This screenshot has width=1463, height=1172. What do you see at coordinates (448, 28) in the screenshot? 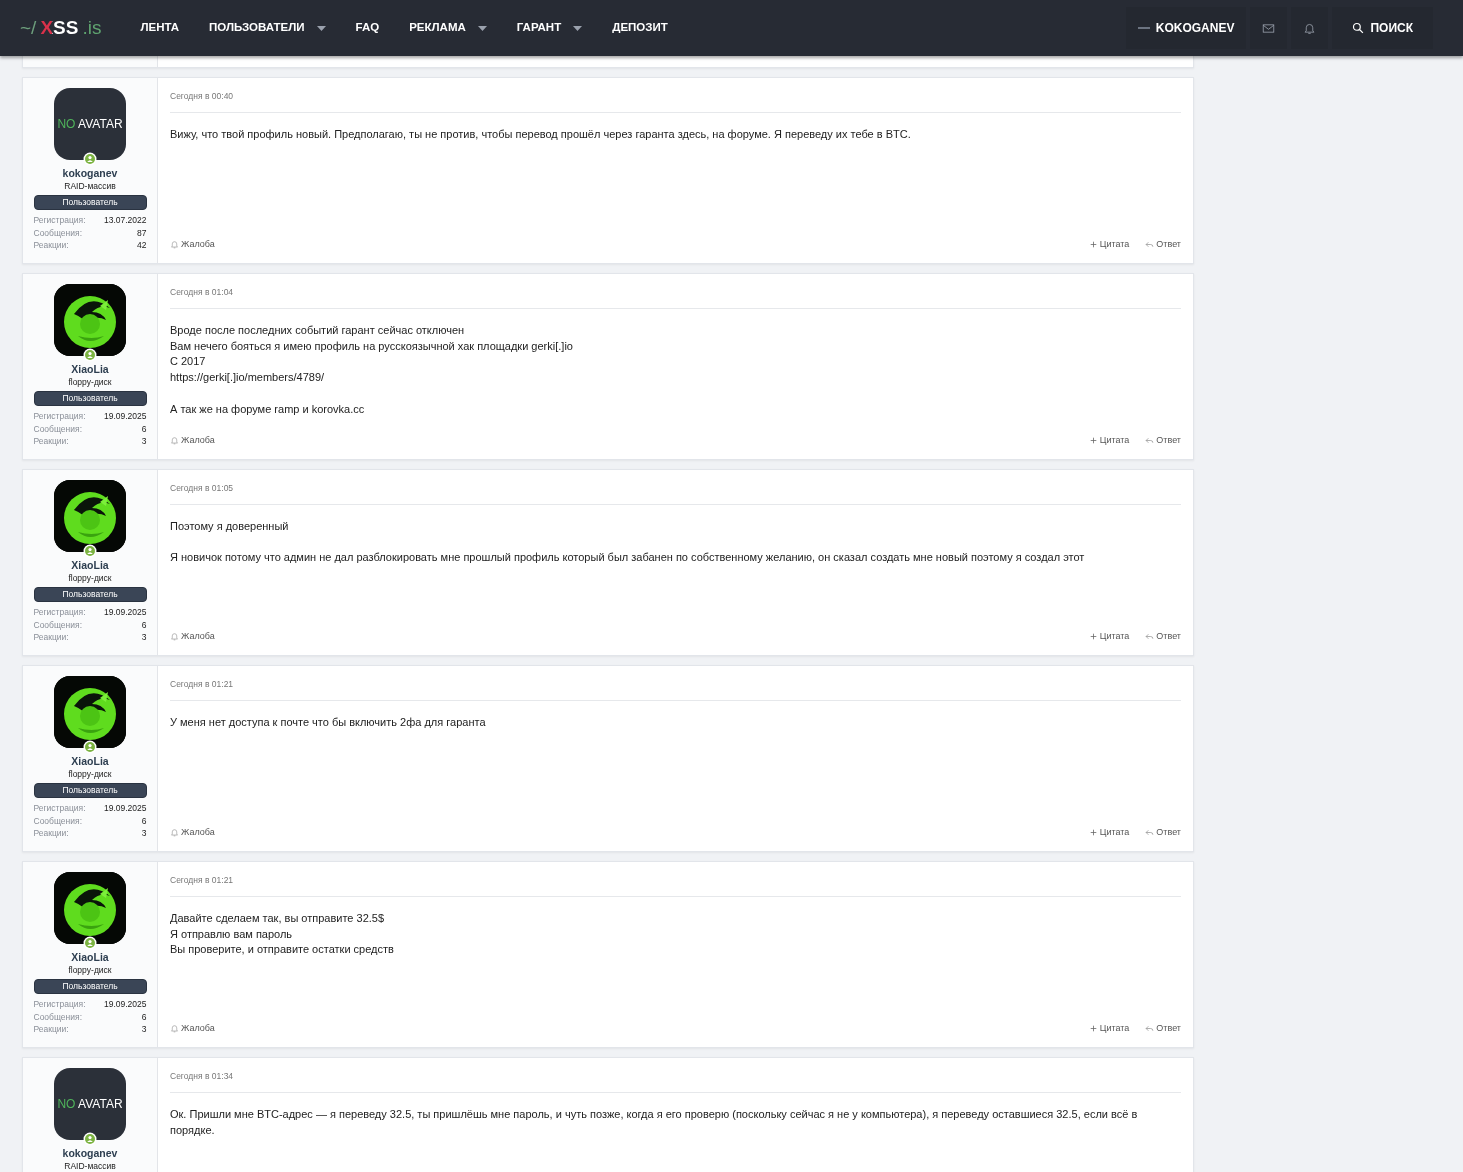
I see `nav-link: РЕКЛАМА` at bounding box center [448, 28].